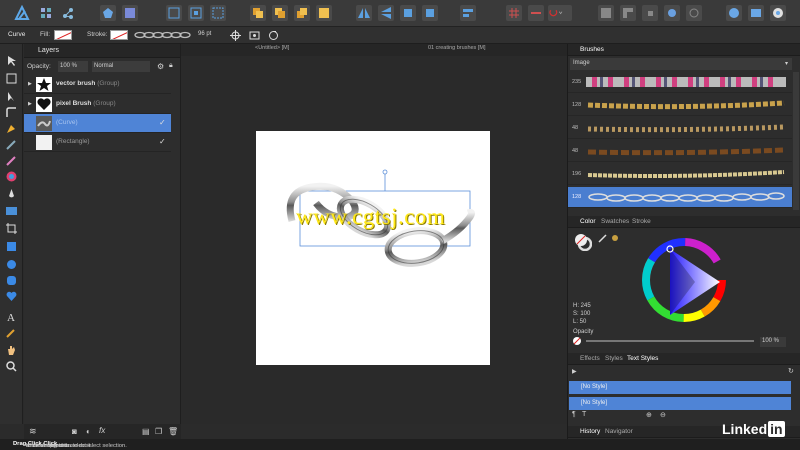  What do you see at coordinates (11, 78) in the screenshot?
I see `artboard-tool-icon` at bounding box center [11, 78].